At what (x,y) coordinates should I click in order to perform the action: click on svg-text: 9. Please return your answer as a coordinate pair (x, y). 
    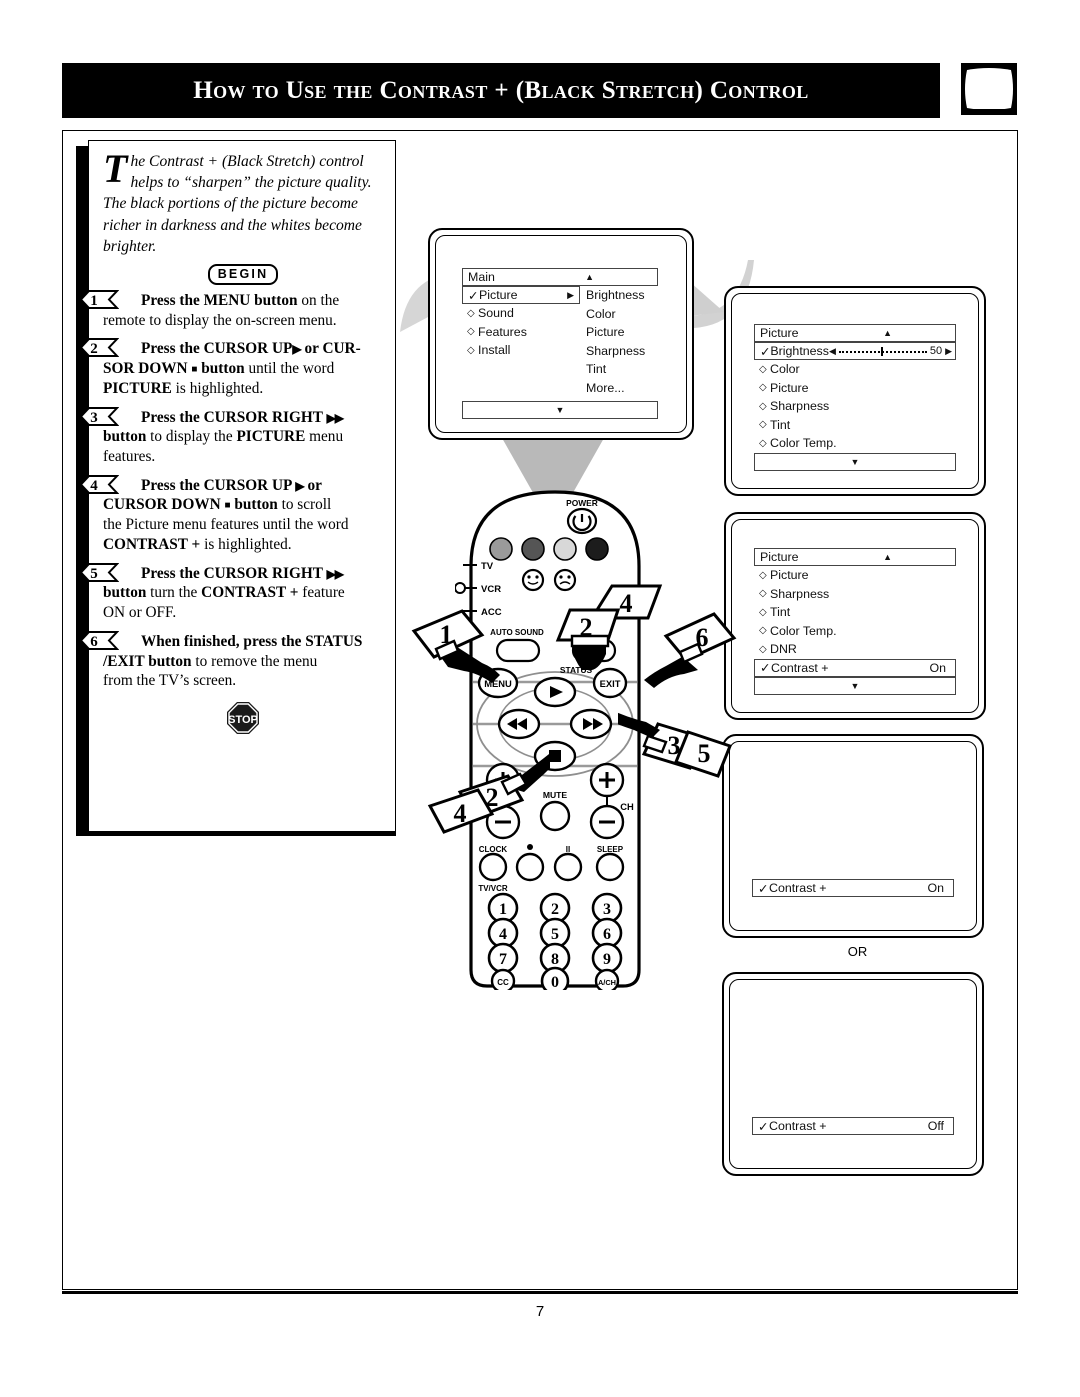
    Looking at the image, I should click on (607, 959).